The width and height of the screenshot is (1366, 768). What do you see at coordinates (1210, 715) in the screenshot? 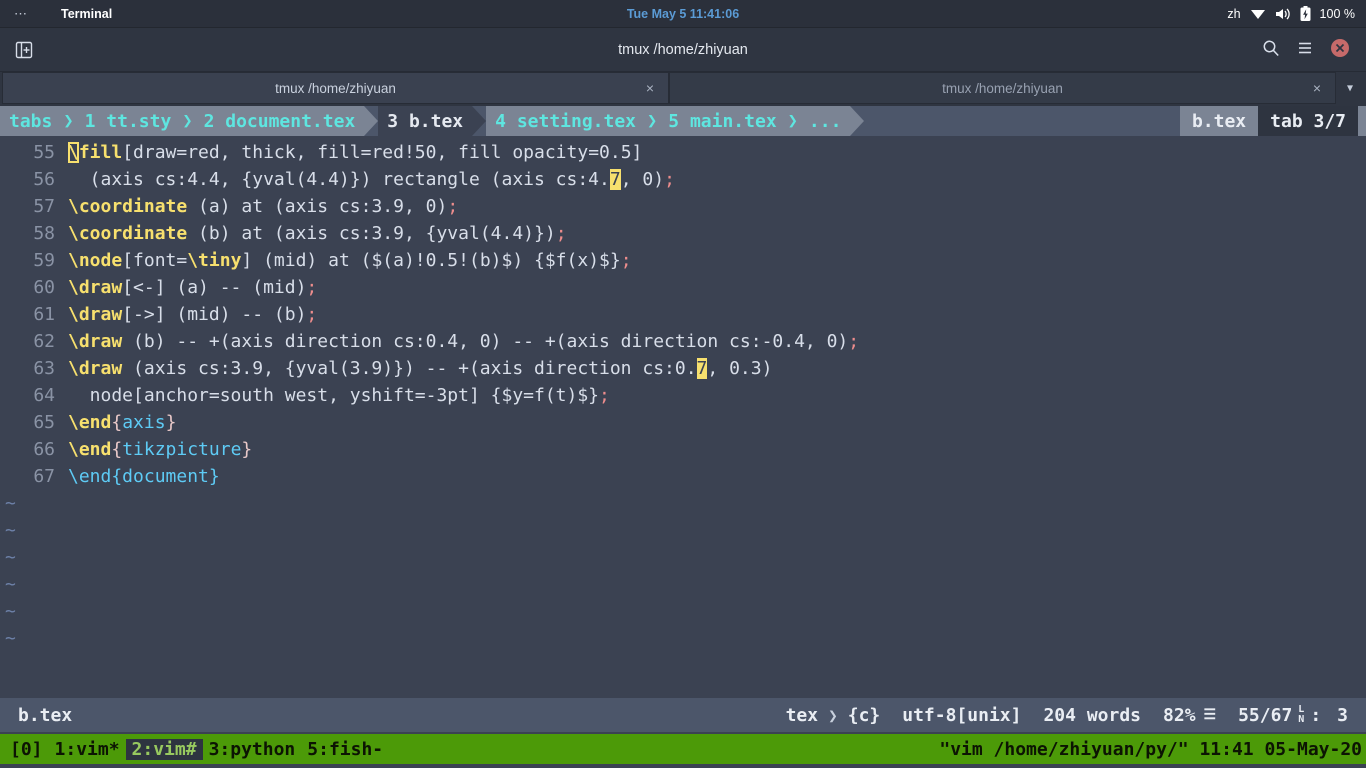
I see `statusline-lines-icon: ☰` at bounding box center [1210, 715].